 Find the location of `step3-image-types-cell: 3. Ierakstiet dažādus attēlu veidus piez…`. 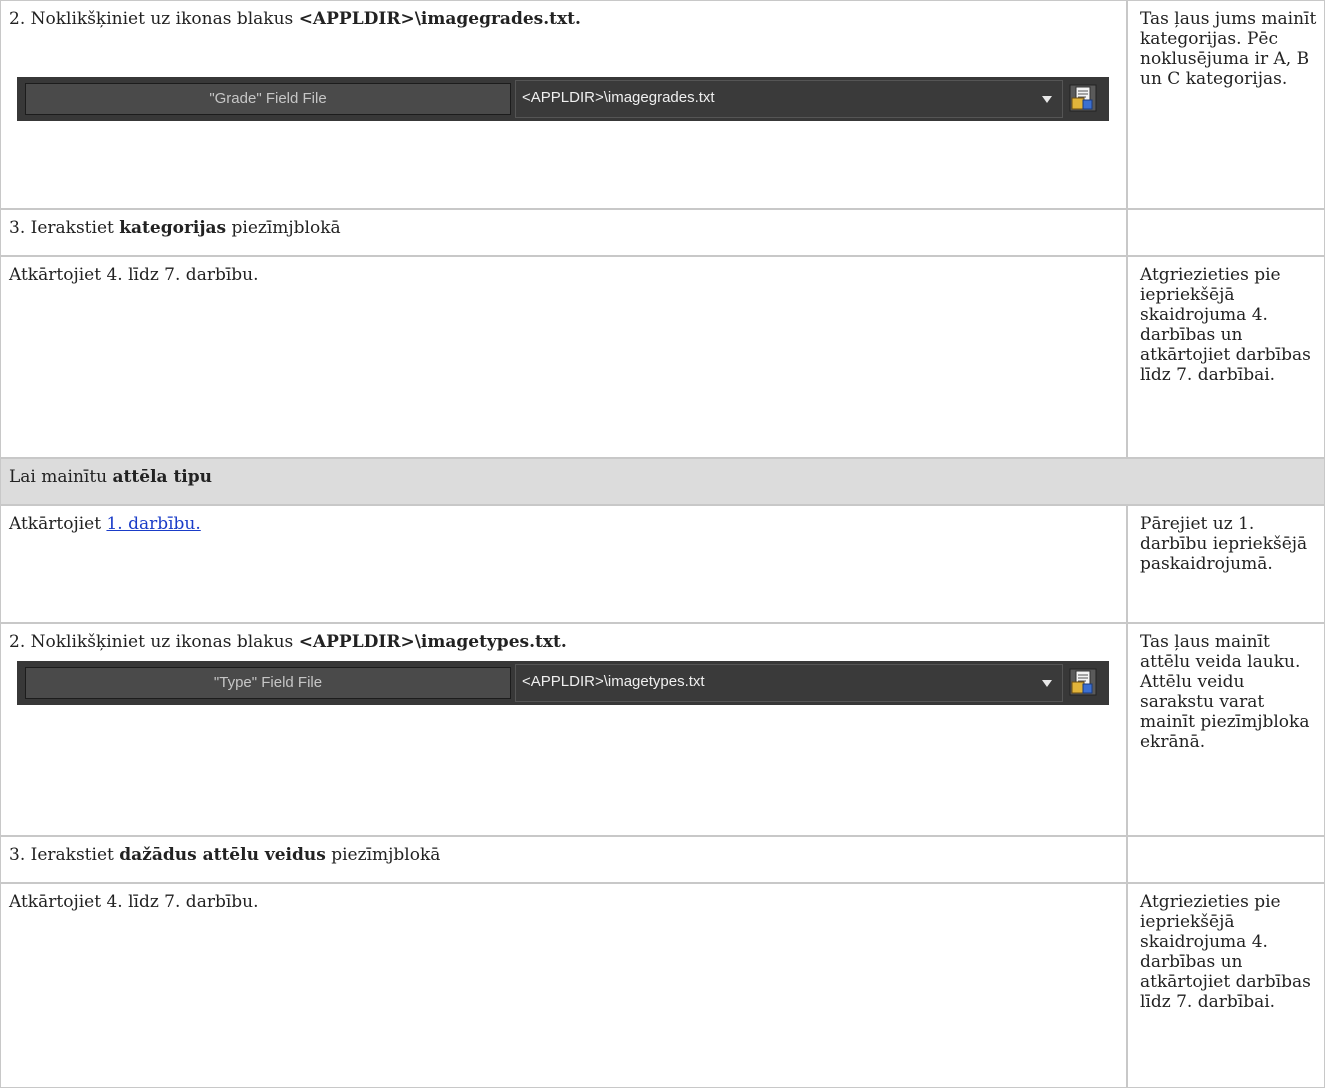

step3-image-types-cell: 3. Ierakstiet dažādus attēlu veidus piez… is located at coordinates (563, 859).